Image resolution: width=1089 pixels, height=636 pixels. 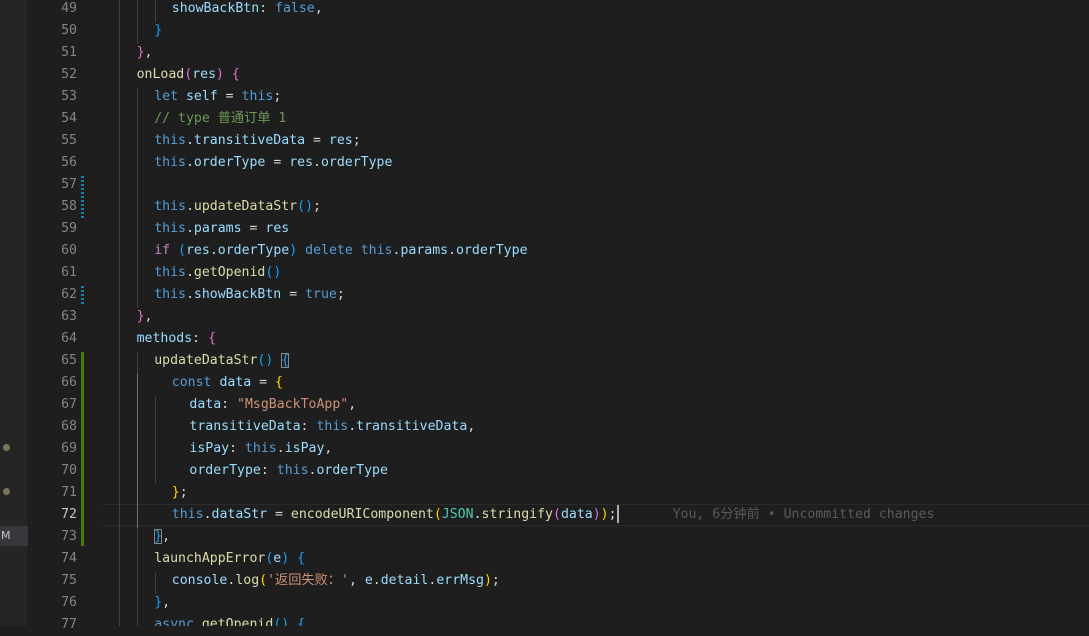 I want to click on code-token: detail, so click(x=404, y=580).